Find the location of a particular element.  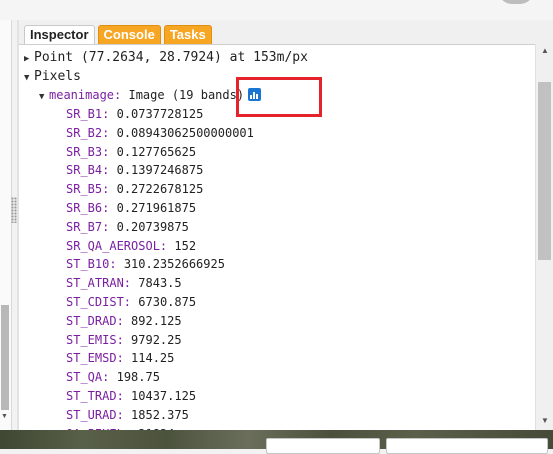

tab-inspector: Inspector is located at coordinates (59, 34).